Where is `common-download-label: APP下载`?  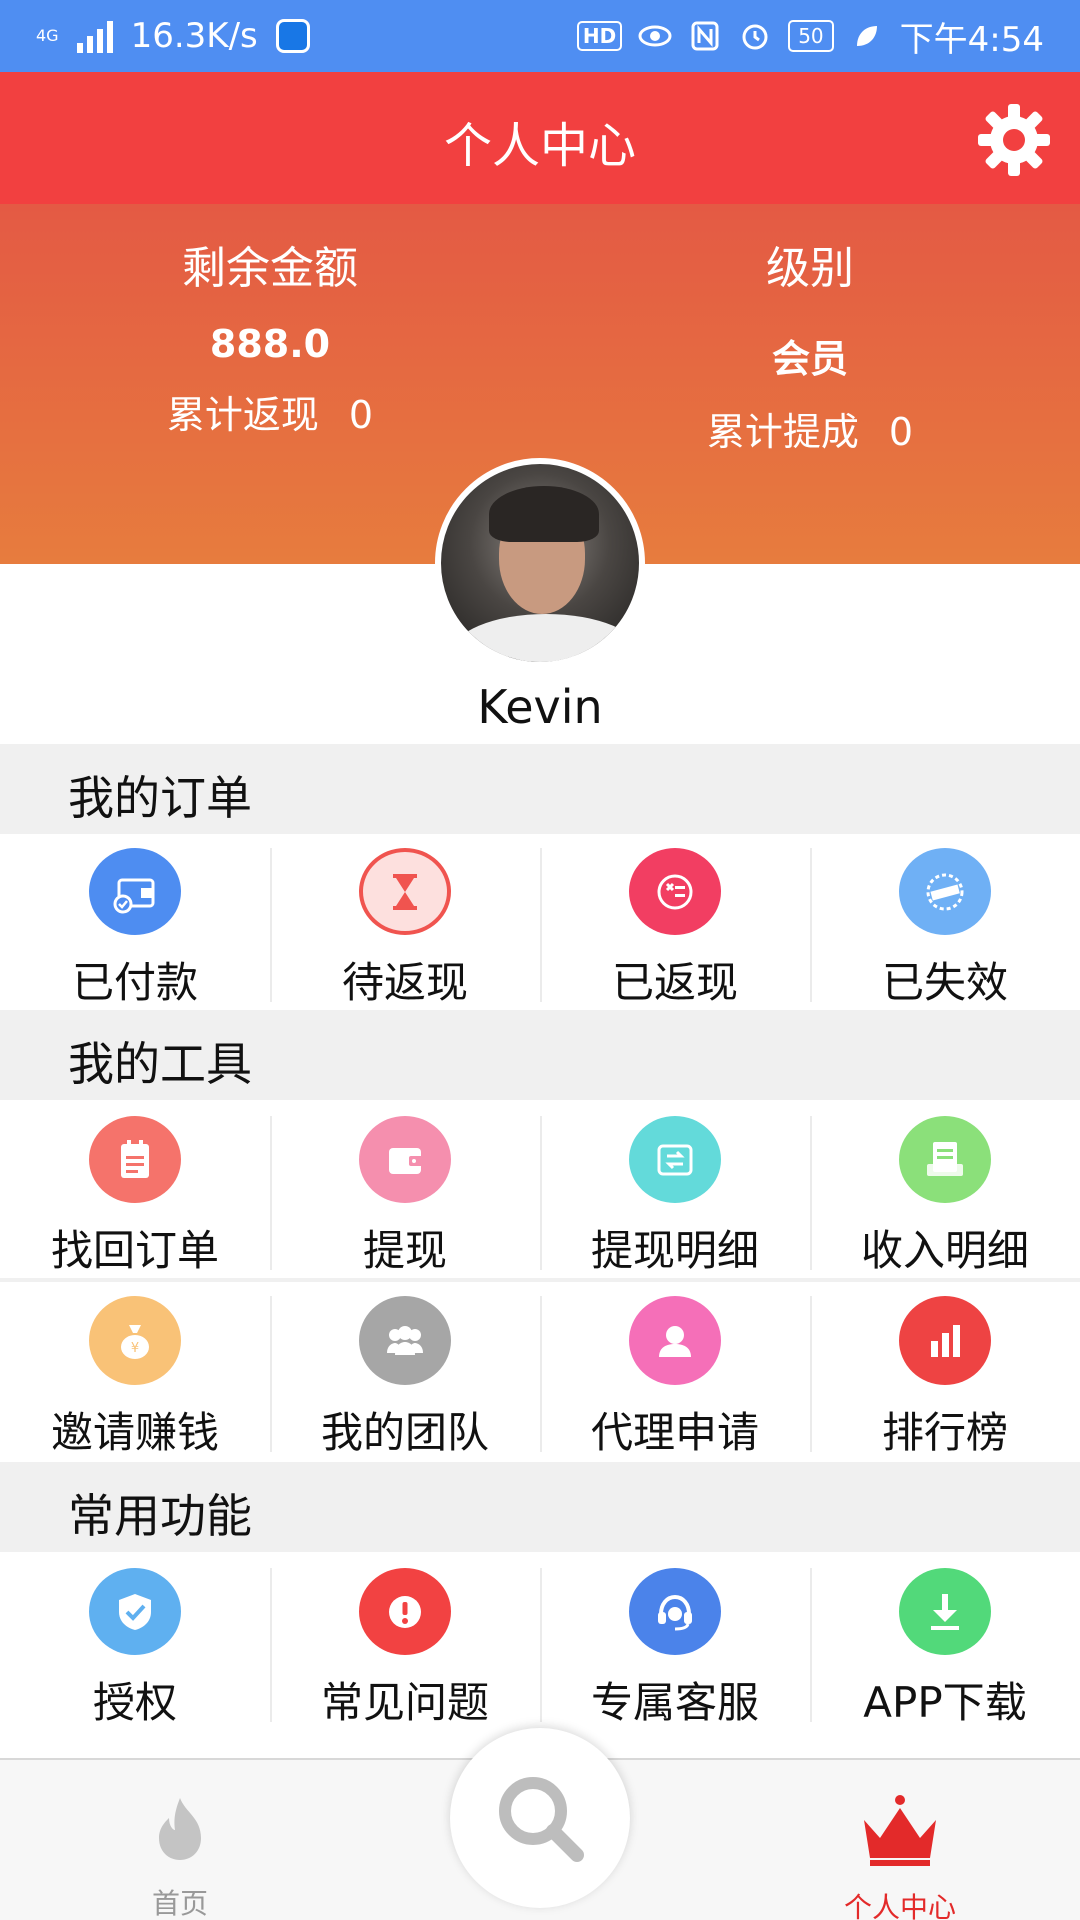
common-download-label: APP下载 is located at coordinates (945, 1702).